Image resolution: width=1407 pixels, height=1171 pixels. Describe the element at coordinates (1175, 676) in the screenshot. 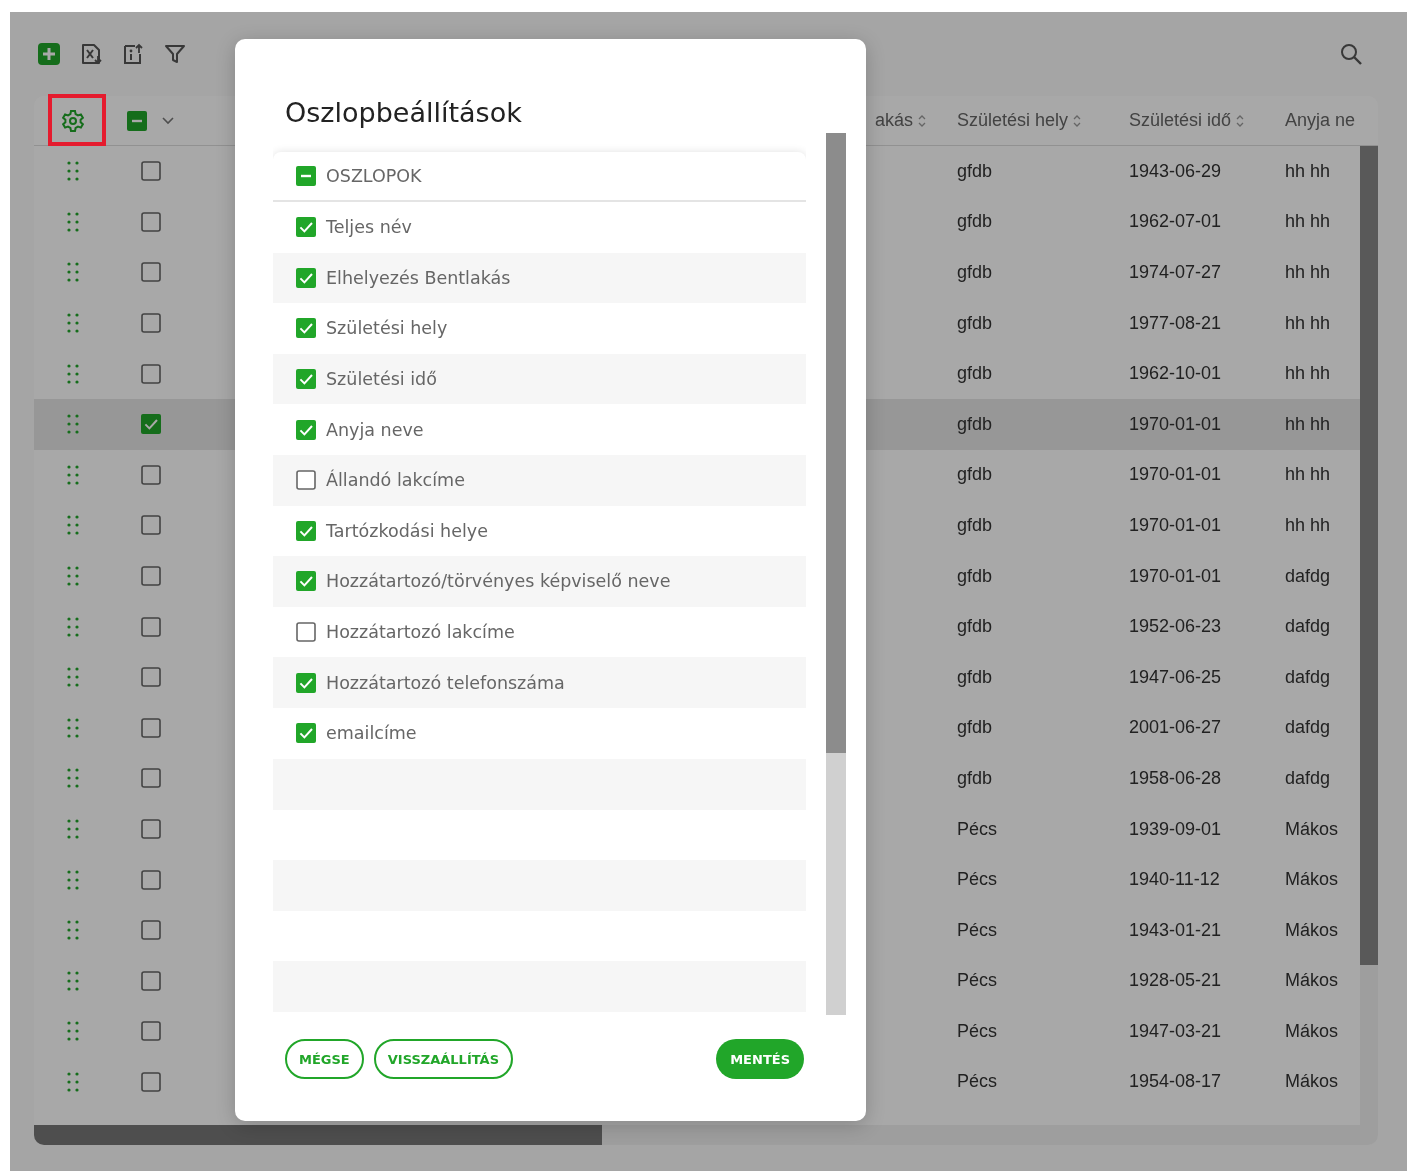

I see `table-cell: 1947-06-25` at that location.